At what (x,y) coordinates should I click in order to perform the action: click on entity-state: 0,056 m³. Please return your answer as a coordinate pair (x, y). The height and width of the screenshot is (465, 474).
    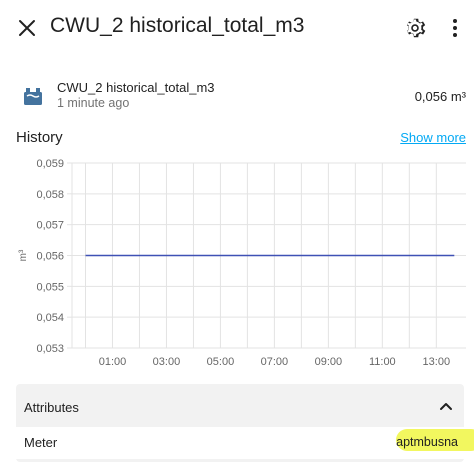
    Looking at the image, I should click on (440, 96).